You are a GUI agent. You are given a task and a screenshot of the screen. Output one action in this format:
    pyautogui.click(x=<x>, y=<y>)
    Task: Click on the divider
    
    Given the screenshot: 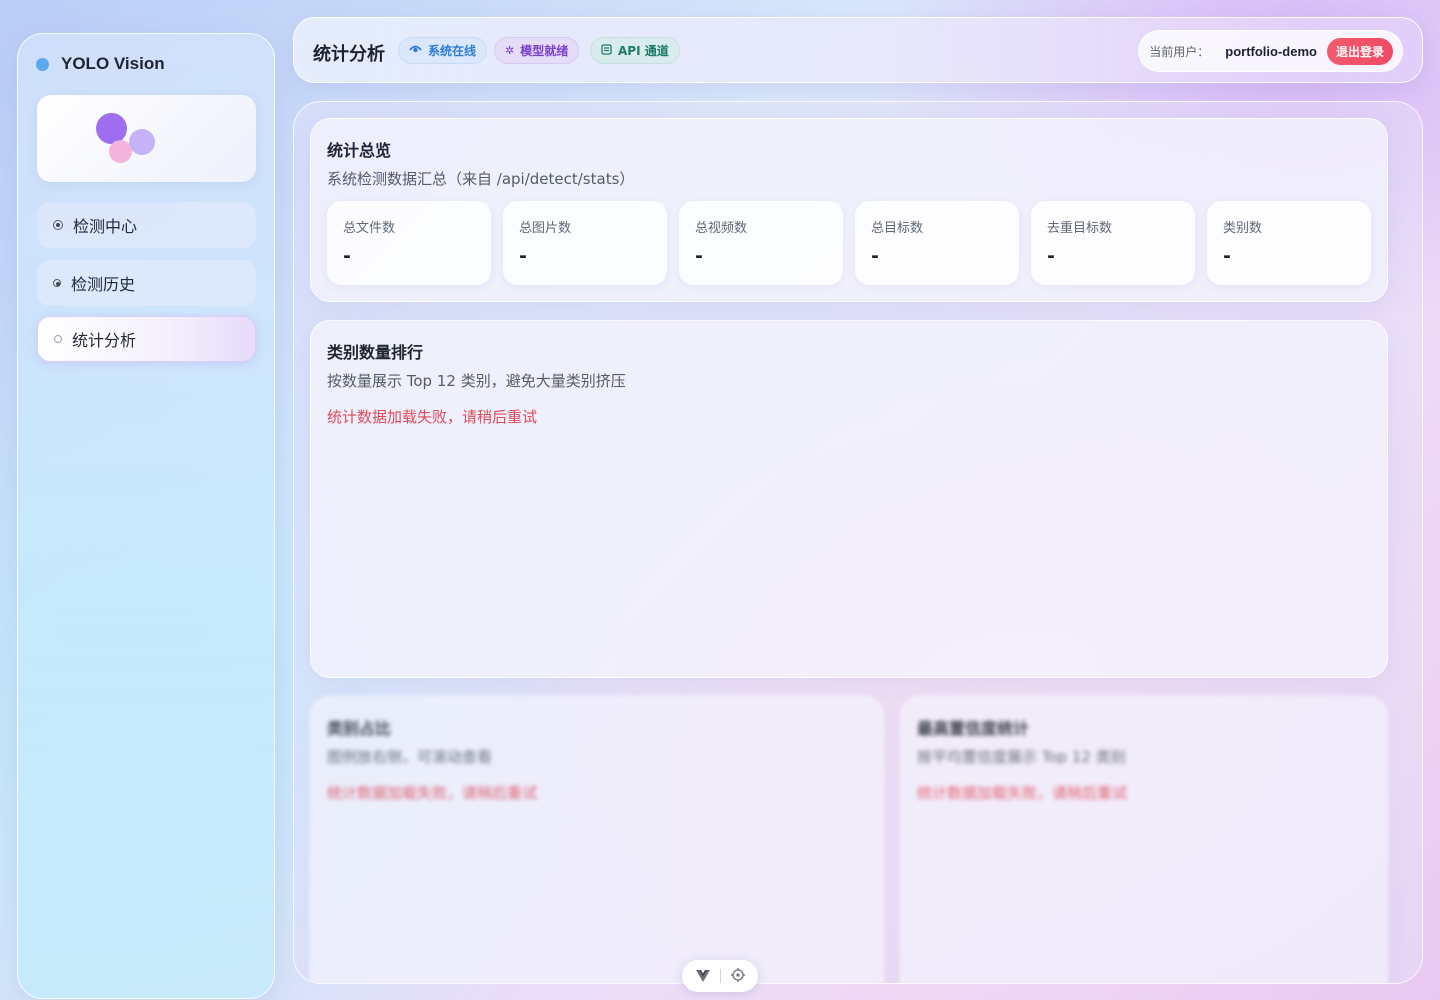 What is the action you would take?
    pyautogui.click(x=720, y=976)
    